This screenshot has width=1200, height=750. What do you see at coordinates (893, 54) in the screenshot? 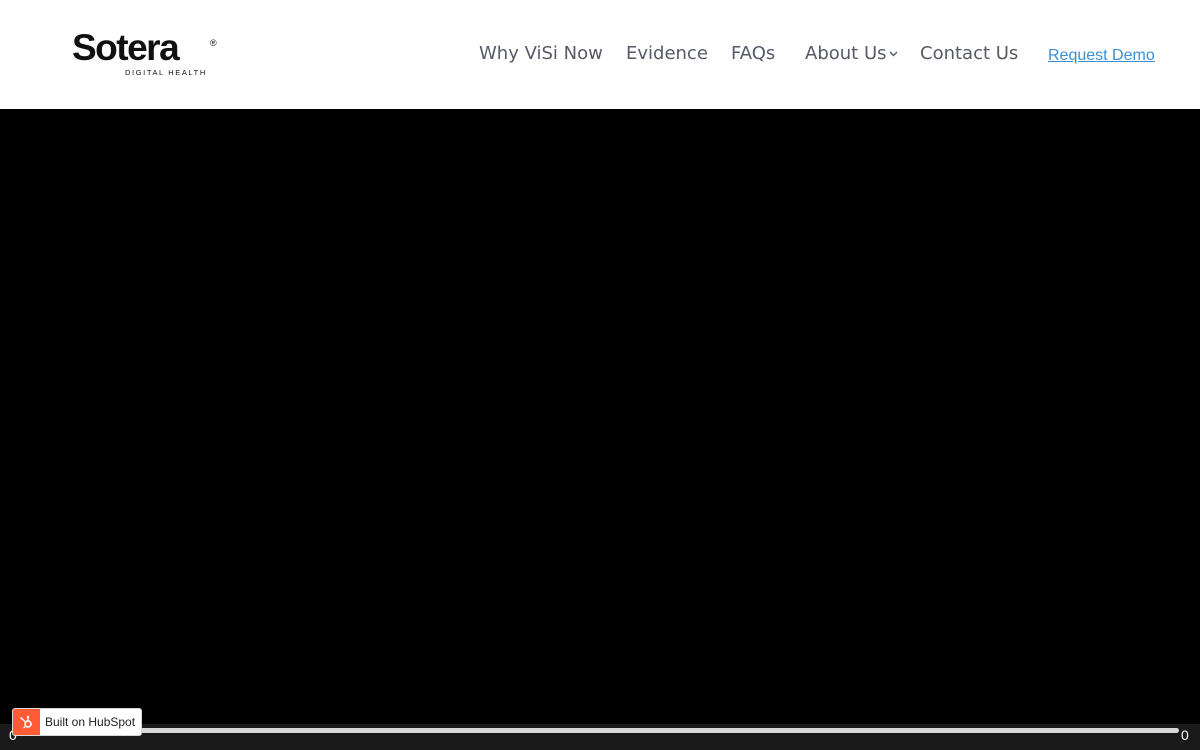
I see `chevron-down-icon` at bounding box center [893, 54].